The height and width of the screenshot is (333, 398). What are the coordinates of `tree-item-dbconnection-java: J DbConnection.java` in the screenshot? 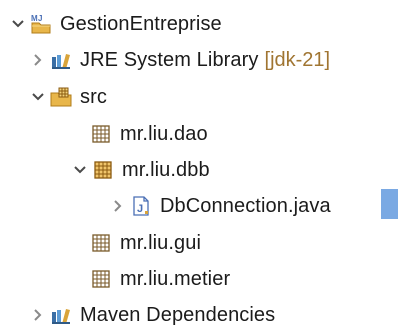 It's located at (220, 206).